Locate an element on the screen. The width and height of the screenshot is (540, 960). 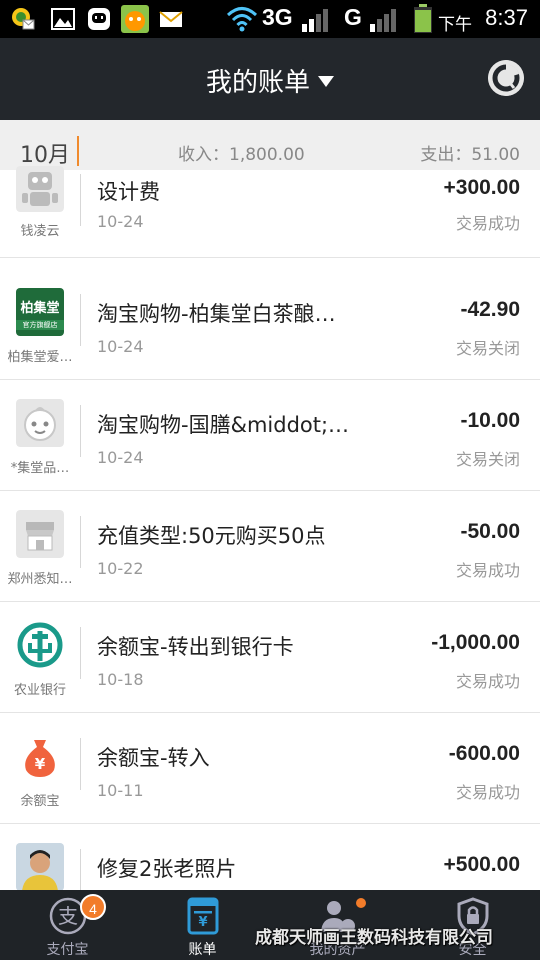
battery-icon is located at coordinates (423, 18).